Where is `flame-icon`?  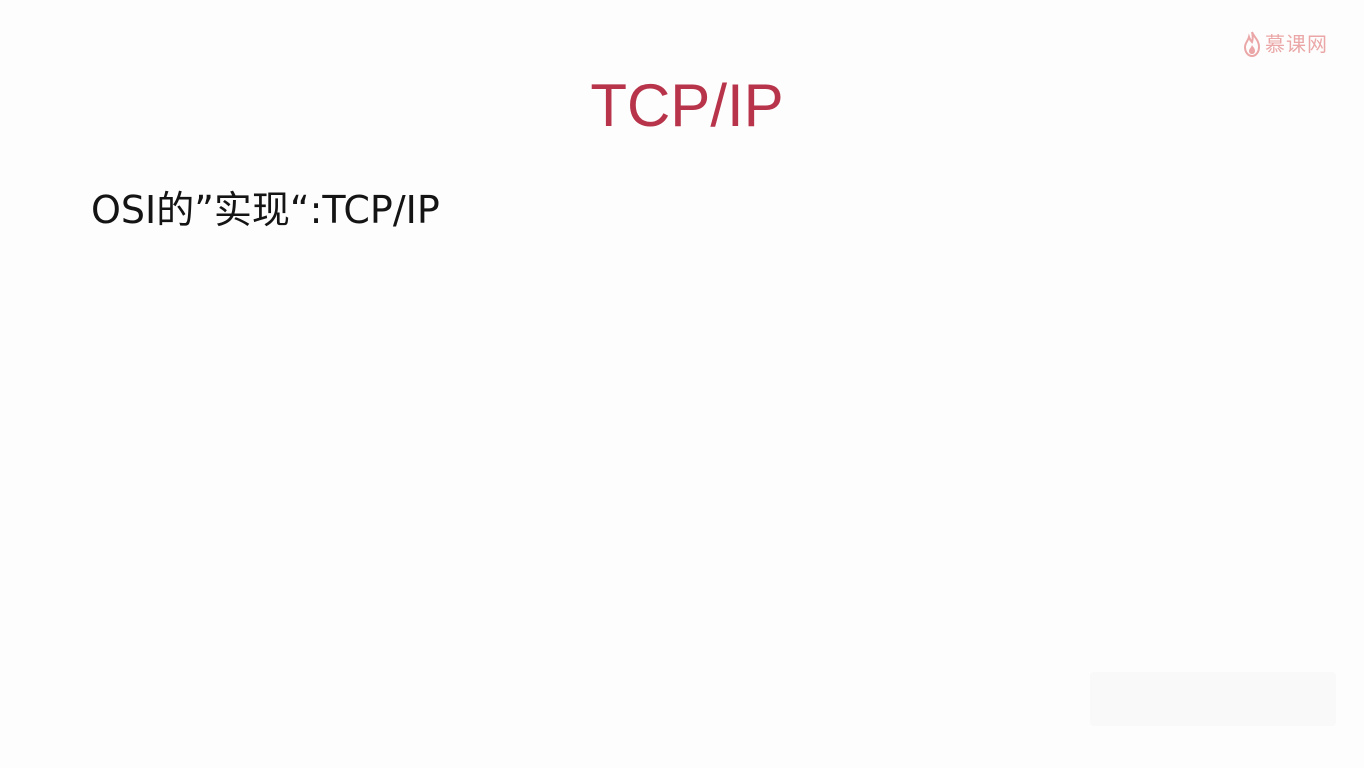 flame-icon is located at coordinates (1252, 44).